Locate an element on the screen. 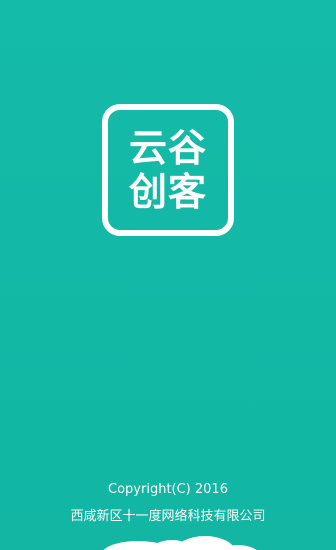 Image resolution: width=336 pixels, height=550 pixels. cloud-icon is located at coordinates (180, 543).